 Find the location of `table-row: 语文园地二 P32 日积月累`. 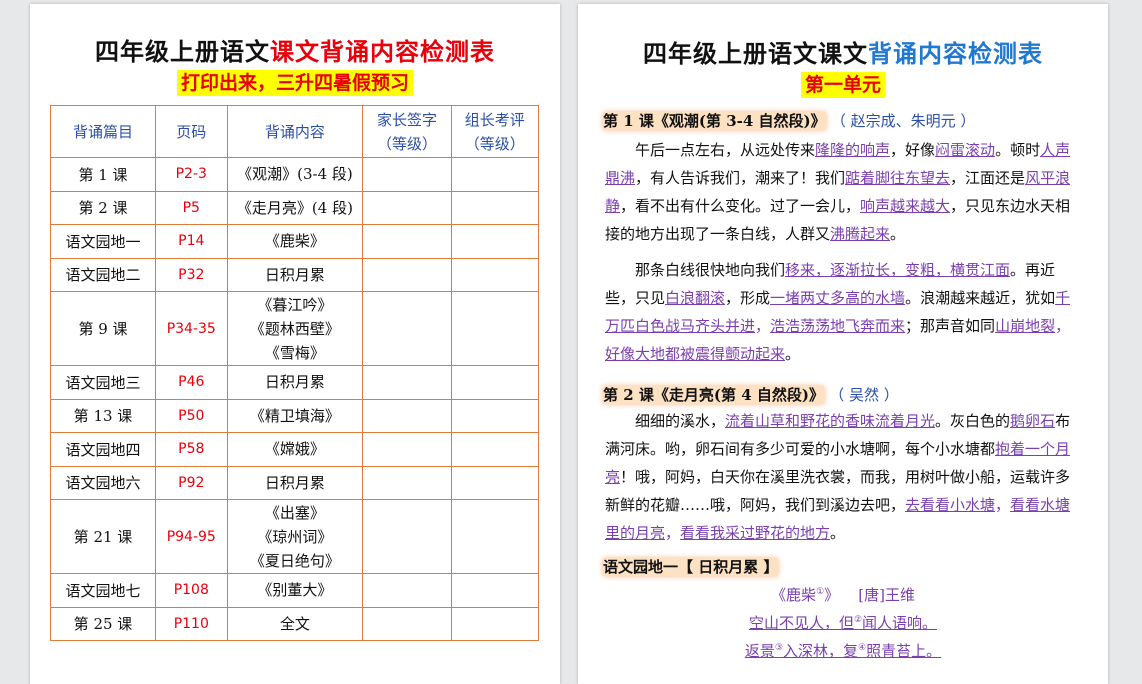

table-row: 语文园地二 P32 日积月累 is located at coordinates (295, 274).